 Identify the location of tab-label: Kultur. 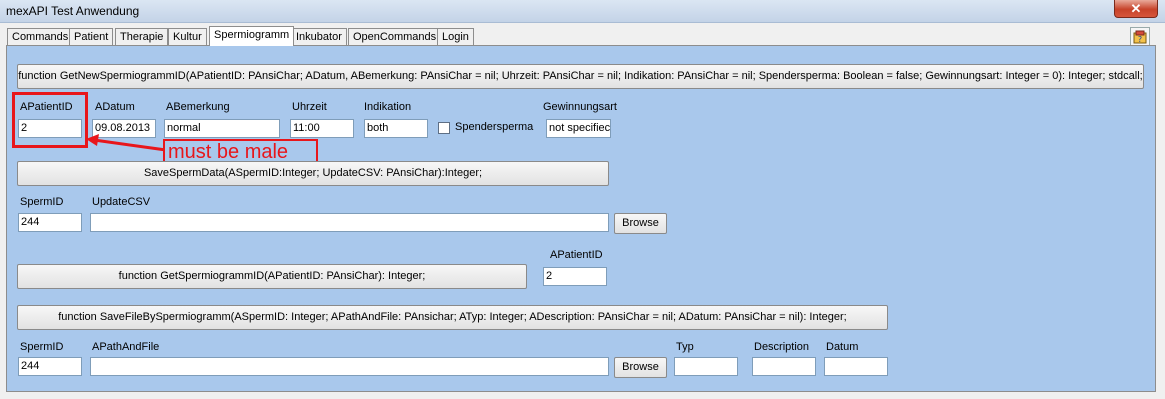
(187, 37).